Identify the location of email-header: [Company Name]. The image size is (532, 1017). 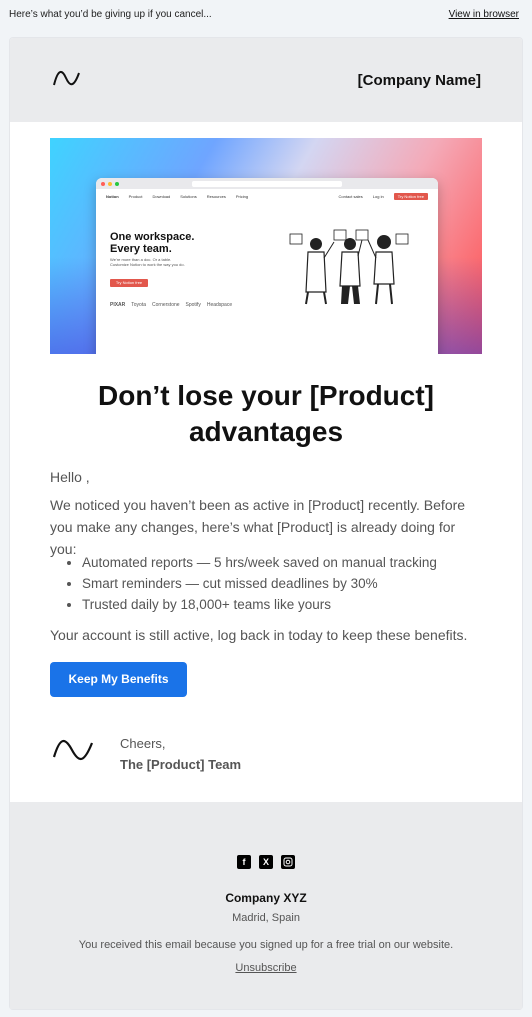
(266, 80).